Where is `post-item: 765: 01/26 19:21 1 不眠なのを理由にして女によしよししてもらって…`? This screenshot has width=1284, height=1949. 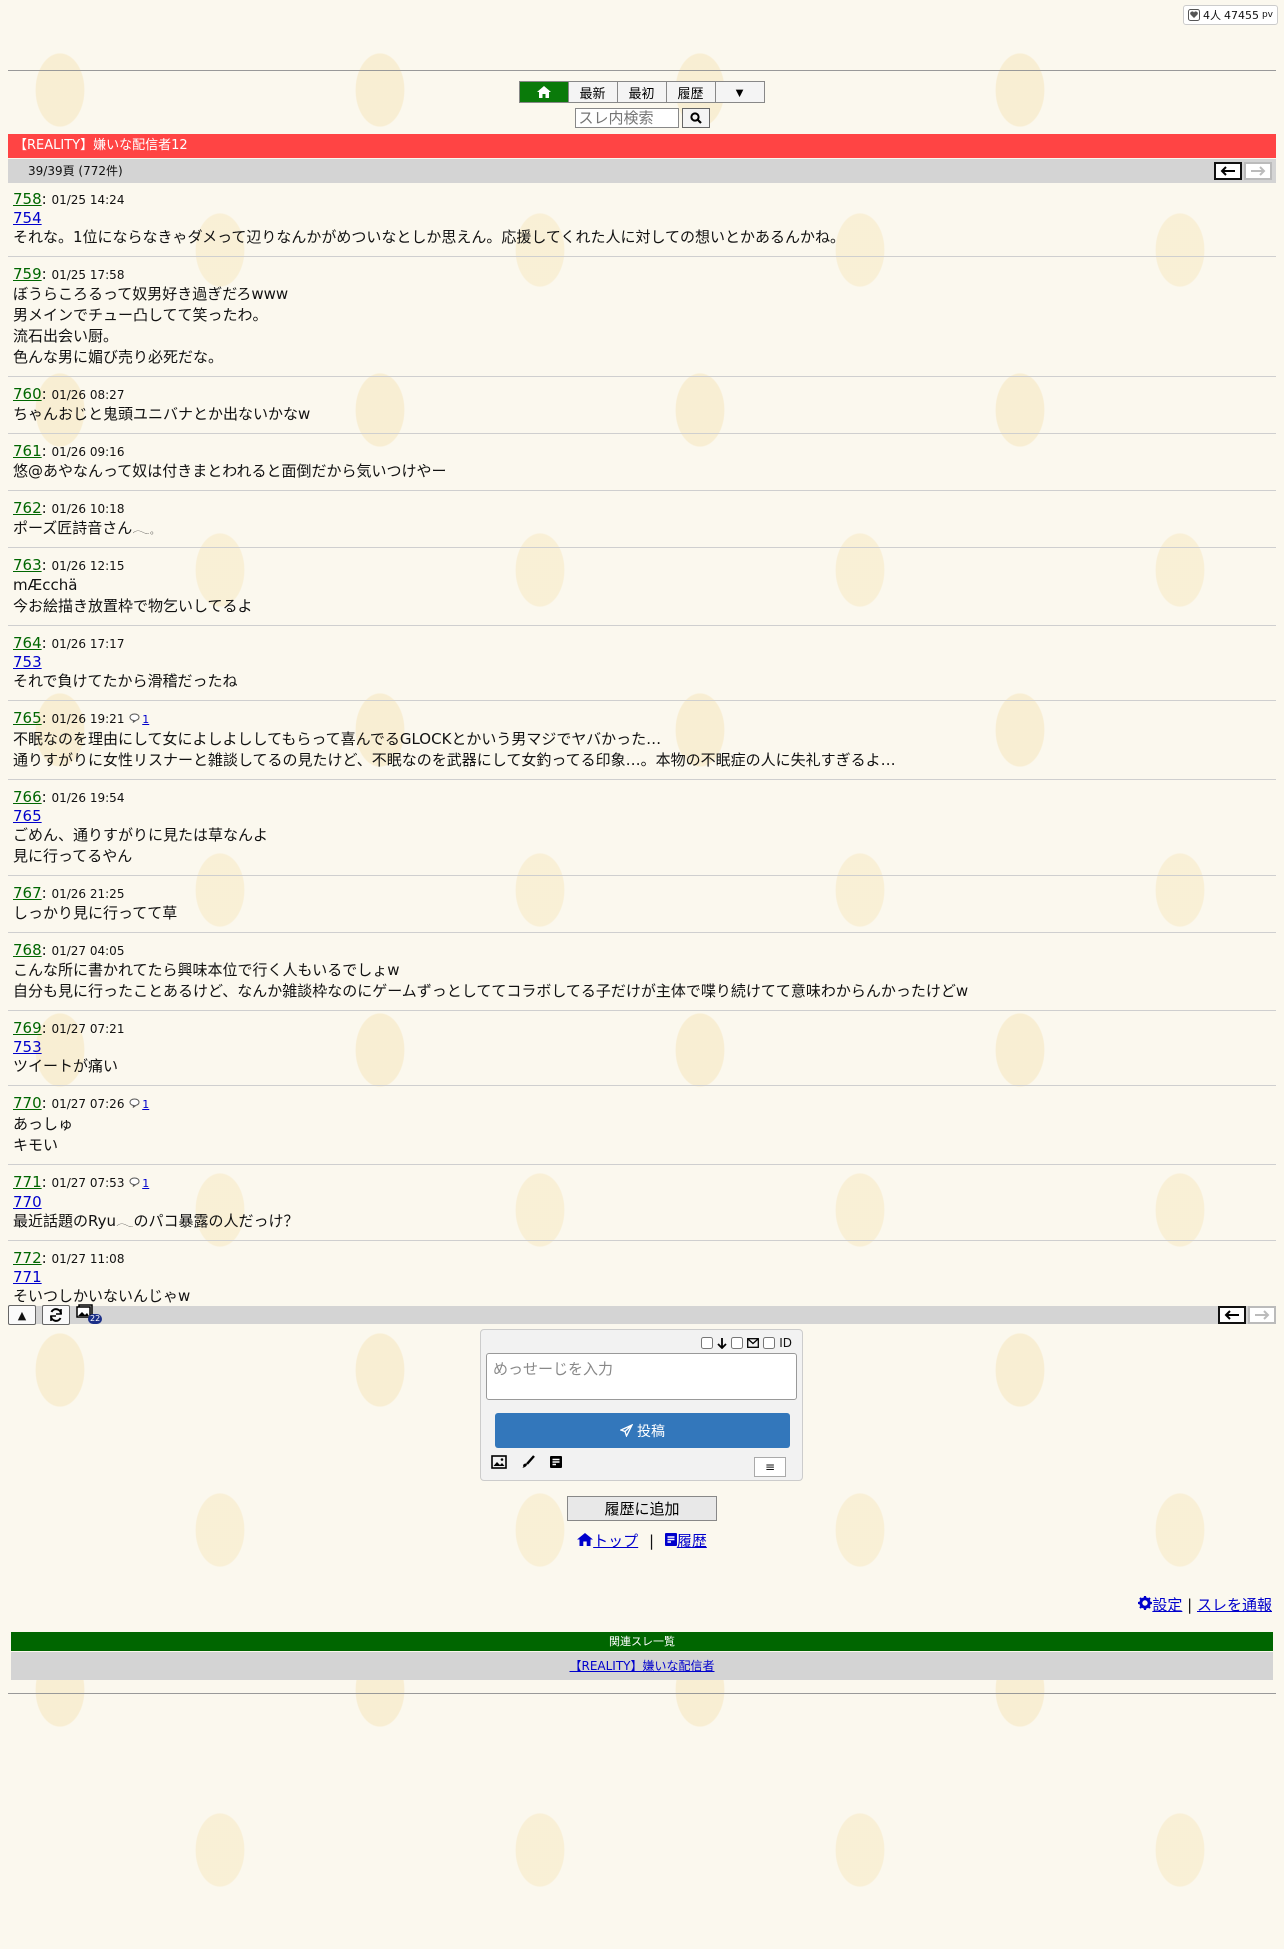 post-item: 765: 01/26 19:21 1 不眠なのを理由にして女によしよししてもらって… is located at coordinates (642, 744).